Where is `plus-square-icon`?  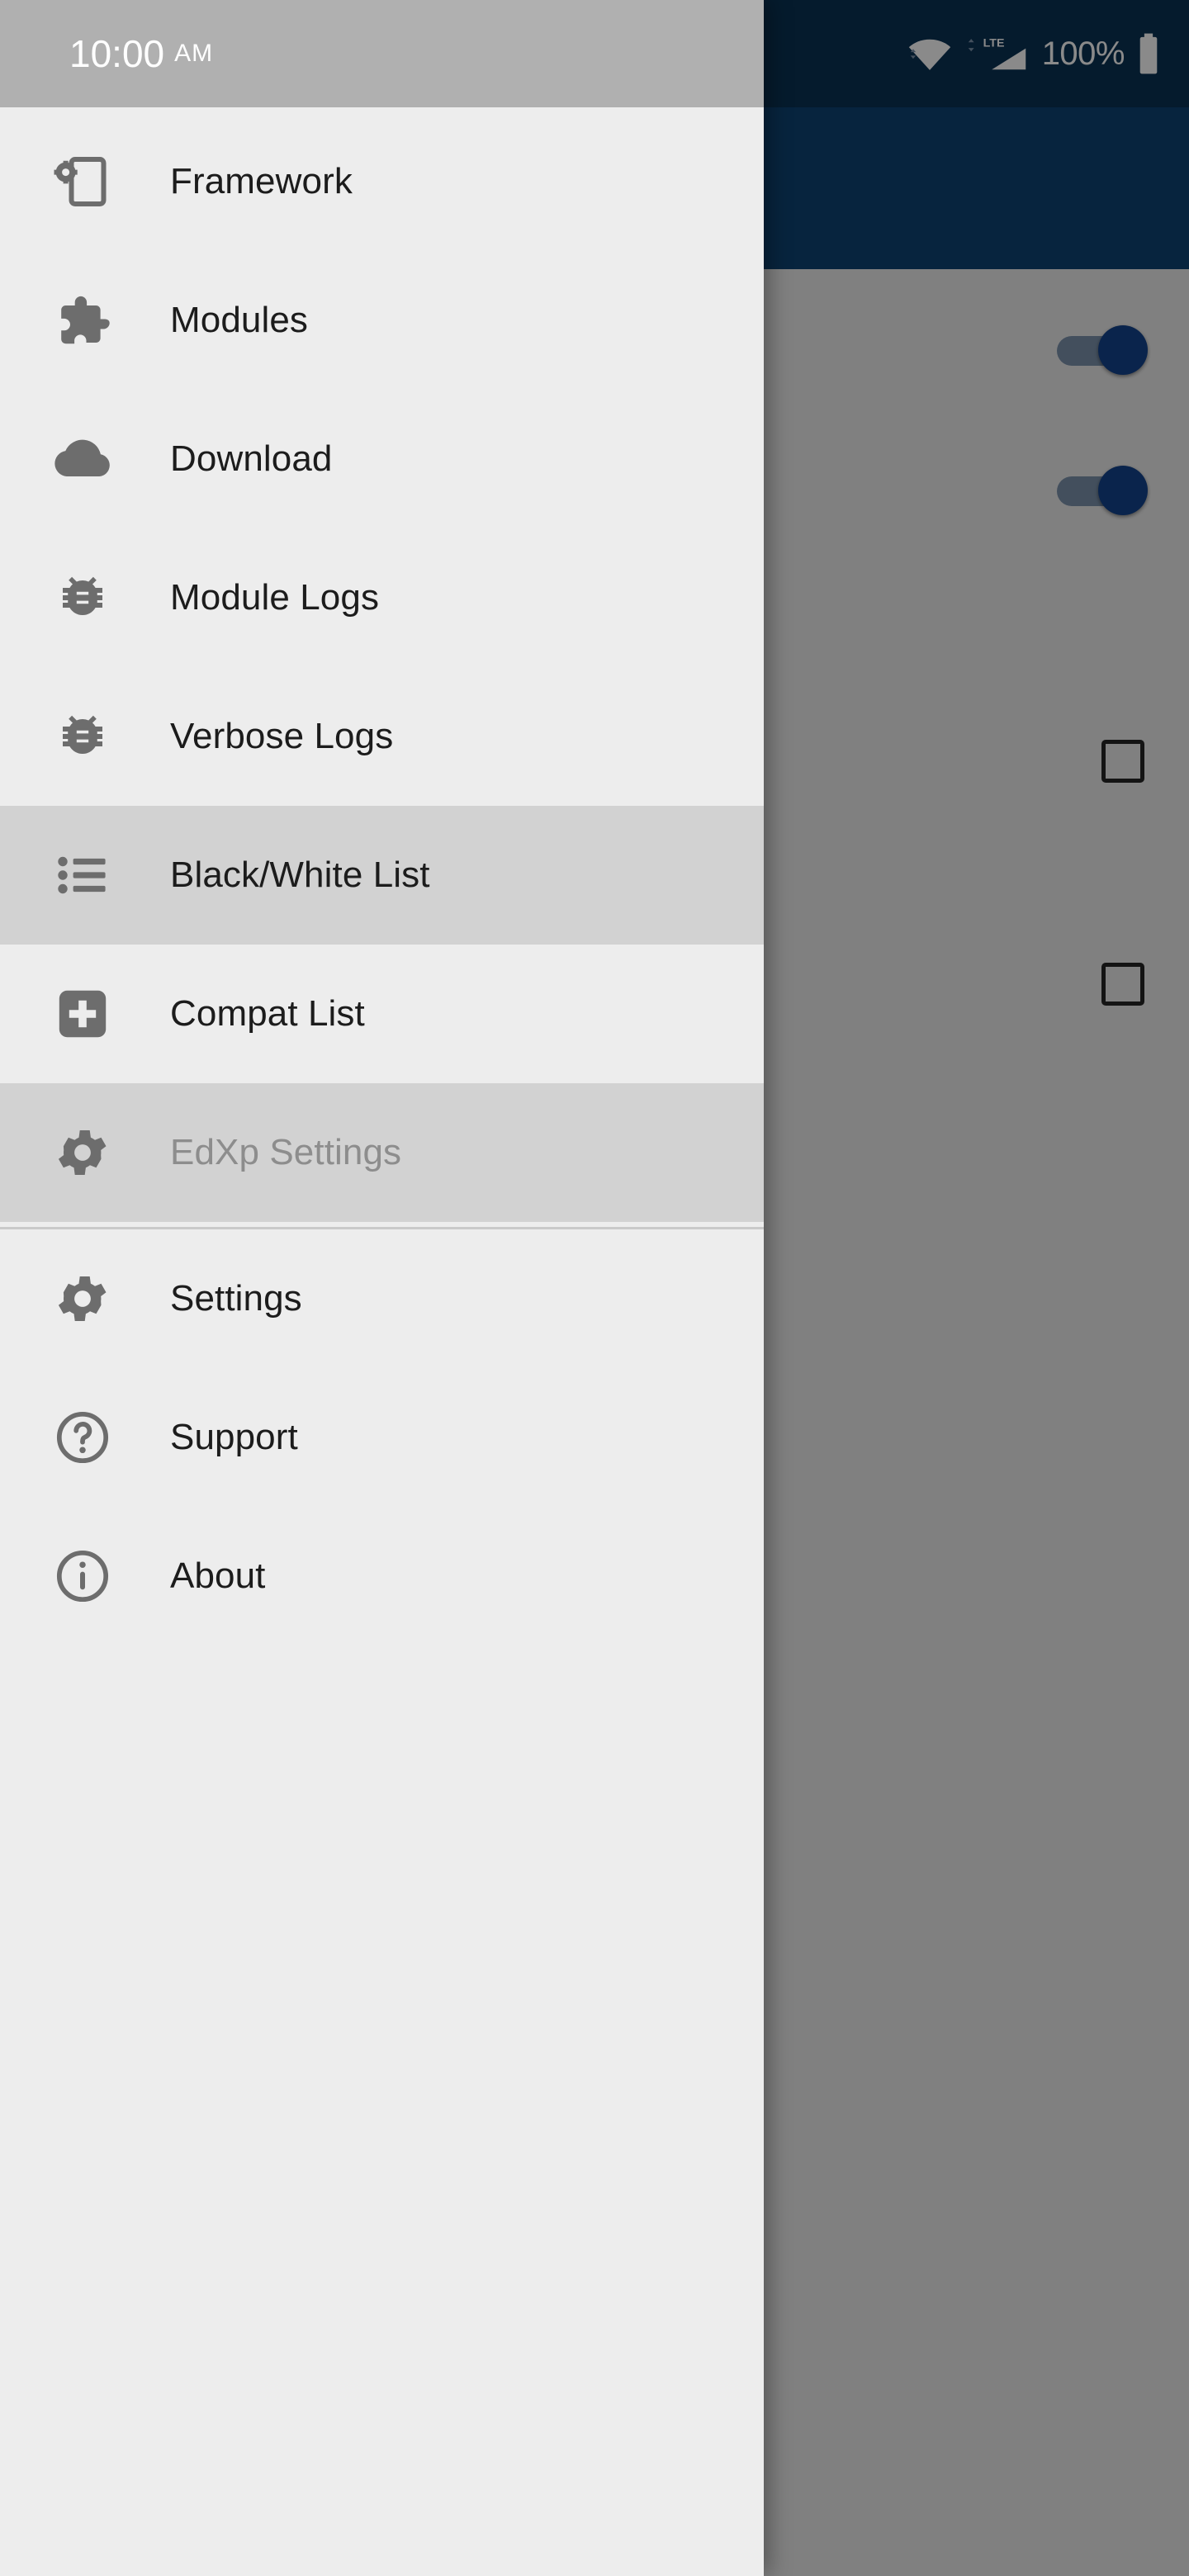
plus-square-icon is located at coordinates (82, 1014).